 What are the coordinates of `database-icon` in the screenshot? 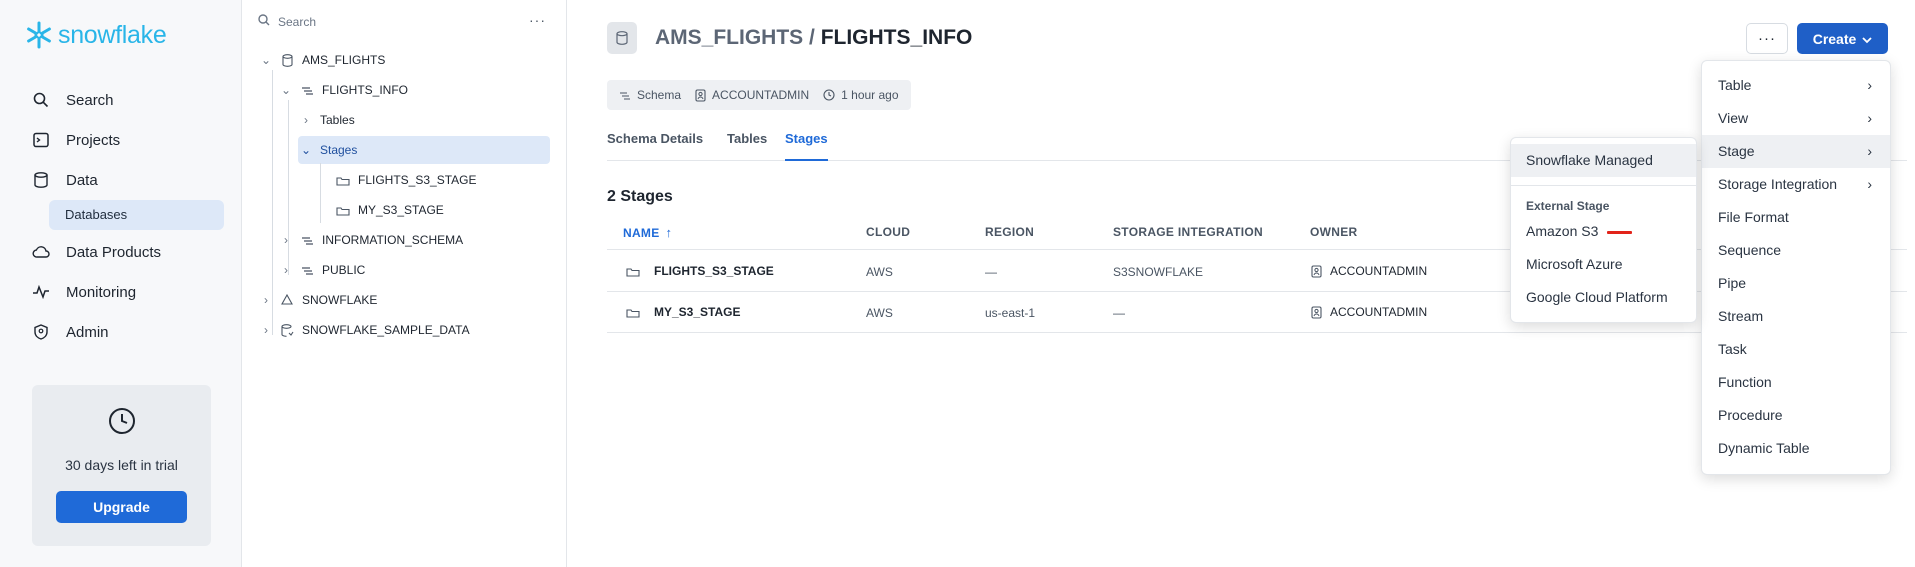 It's located at (41, 180).